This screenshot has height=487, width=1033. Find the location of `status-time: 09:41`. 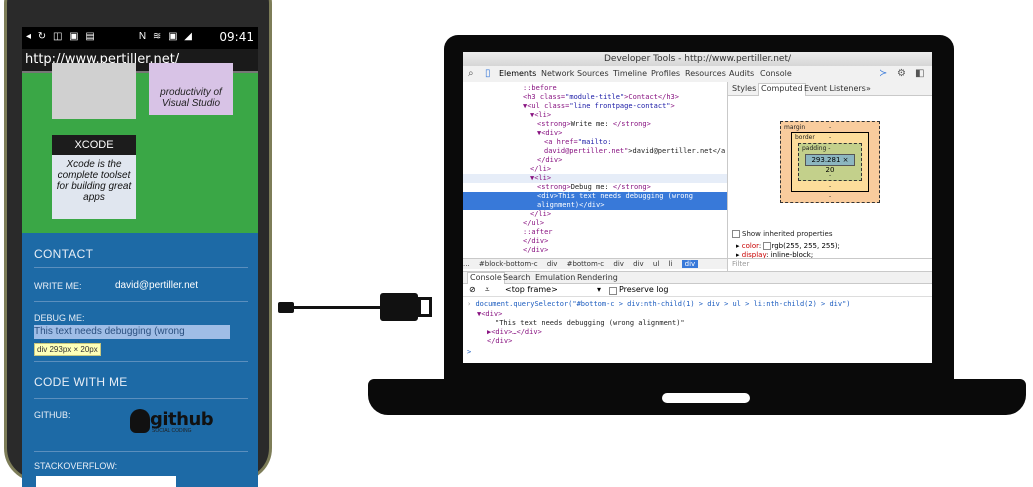

status-time: 09:41 is located at coordinates (236, 37).